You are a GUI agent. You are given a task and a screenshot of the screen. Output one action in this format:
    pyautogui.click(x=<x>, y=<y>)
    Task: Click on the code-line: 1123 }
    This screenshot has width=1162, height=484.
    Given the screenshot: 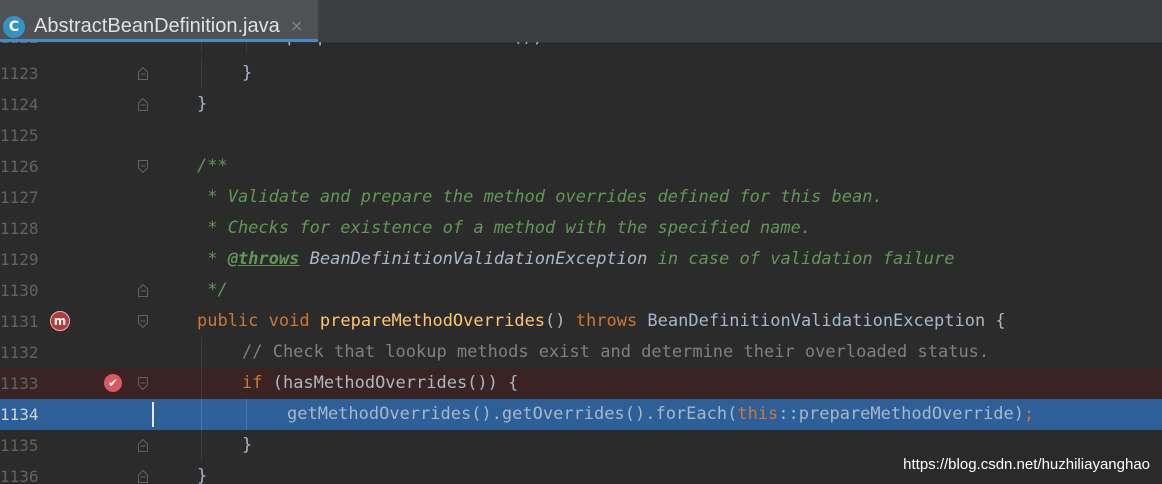 What is the action you would take?
    pyautogui.click(x=581, y=73)
    